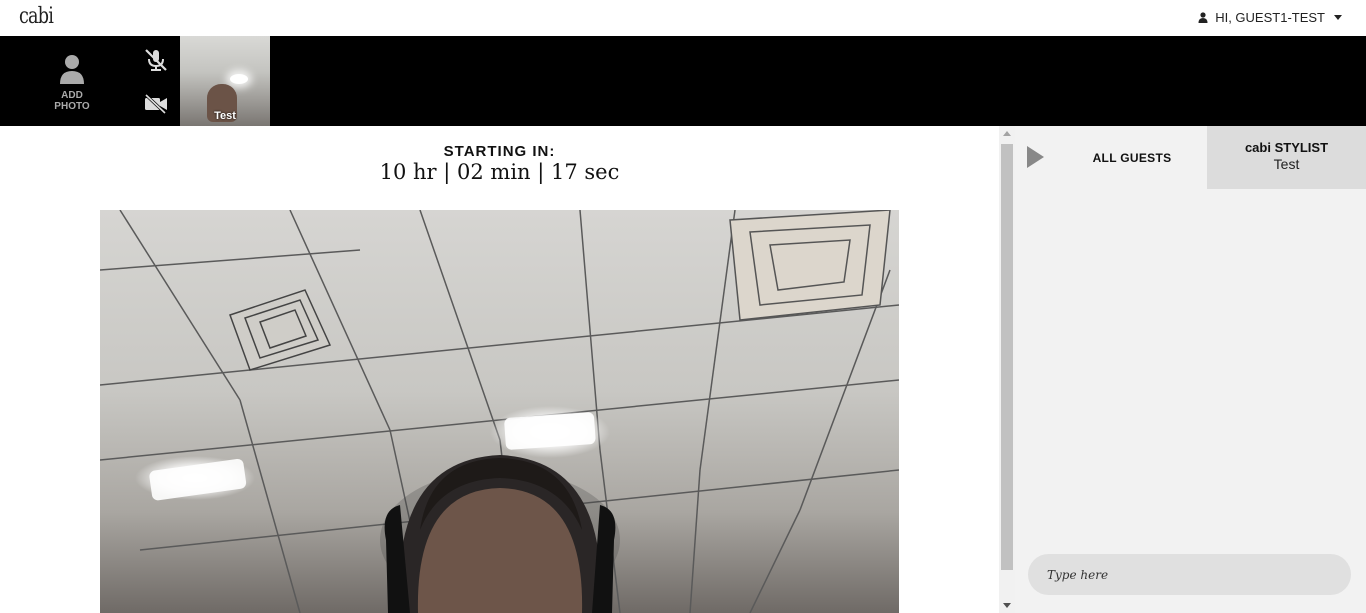  I want to click on avatar-placeholder-icon, so click(72, 69).